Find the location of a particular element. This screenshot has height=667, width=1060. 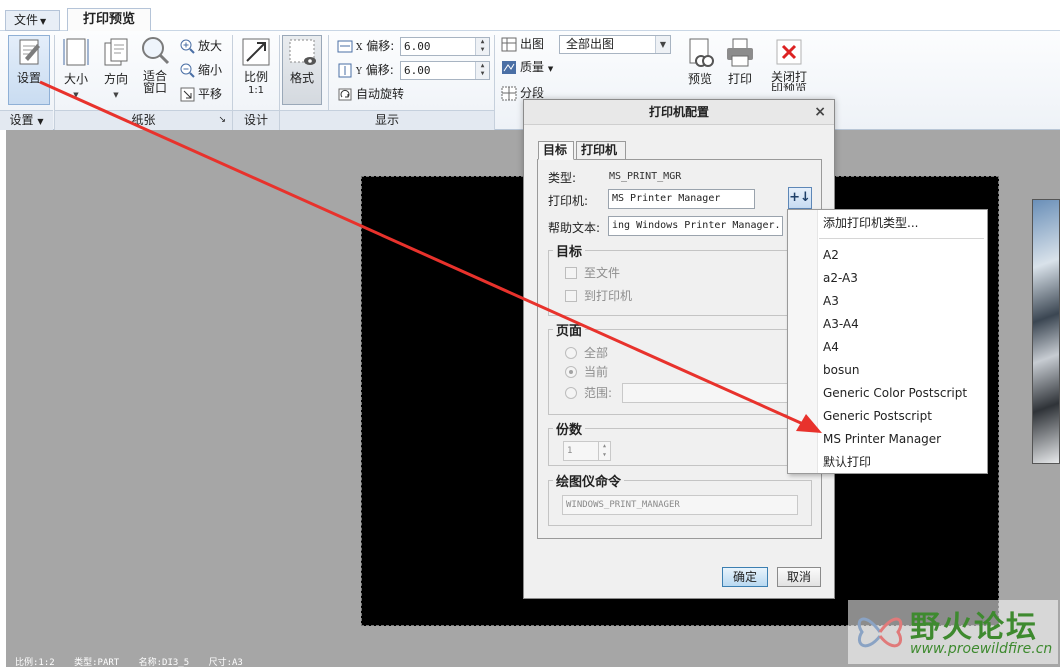

watermark: 野火论坛 www.proewildfire.cn is located at coordinates (953, 632).